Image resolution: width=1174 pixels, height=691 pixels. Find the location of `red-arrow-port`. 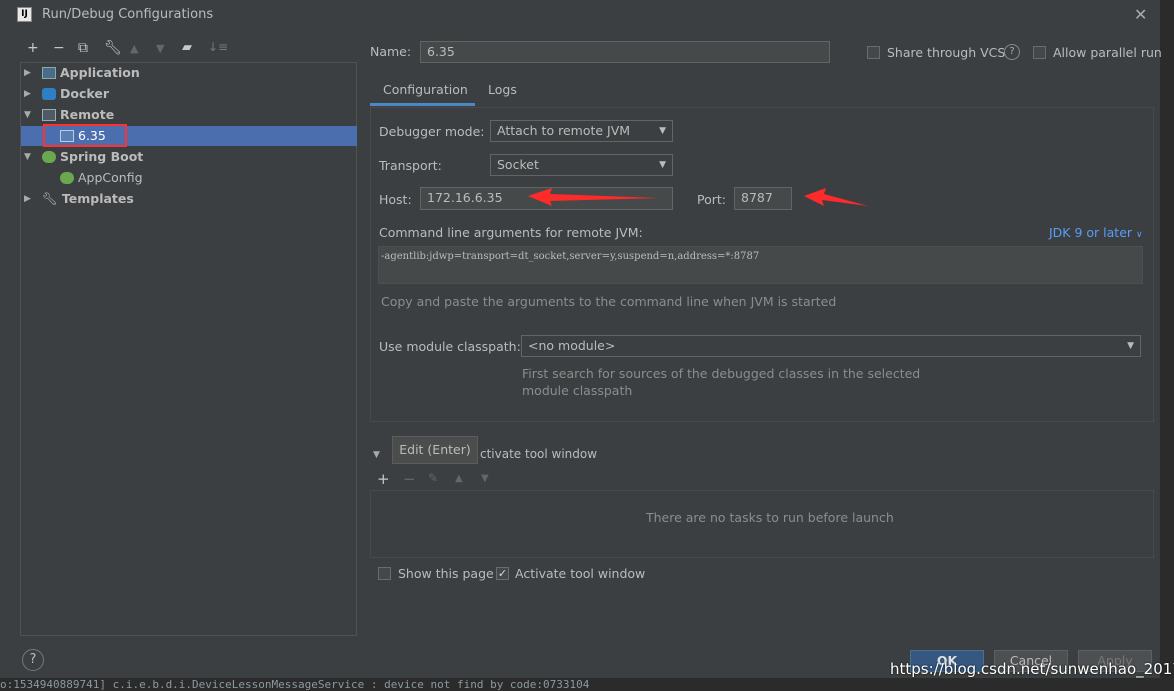

red-arrow-port is located at coordinates (836, 197).